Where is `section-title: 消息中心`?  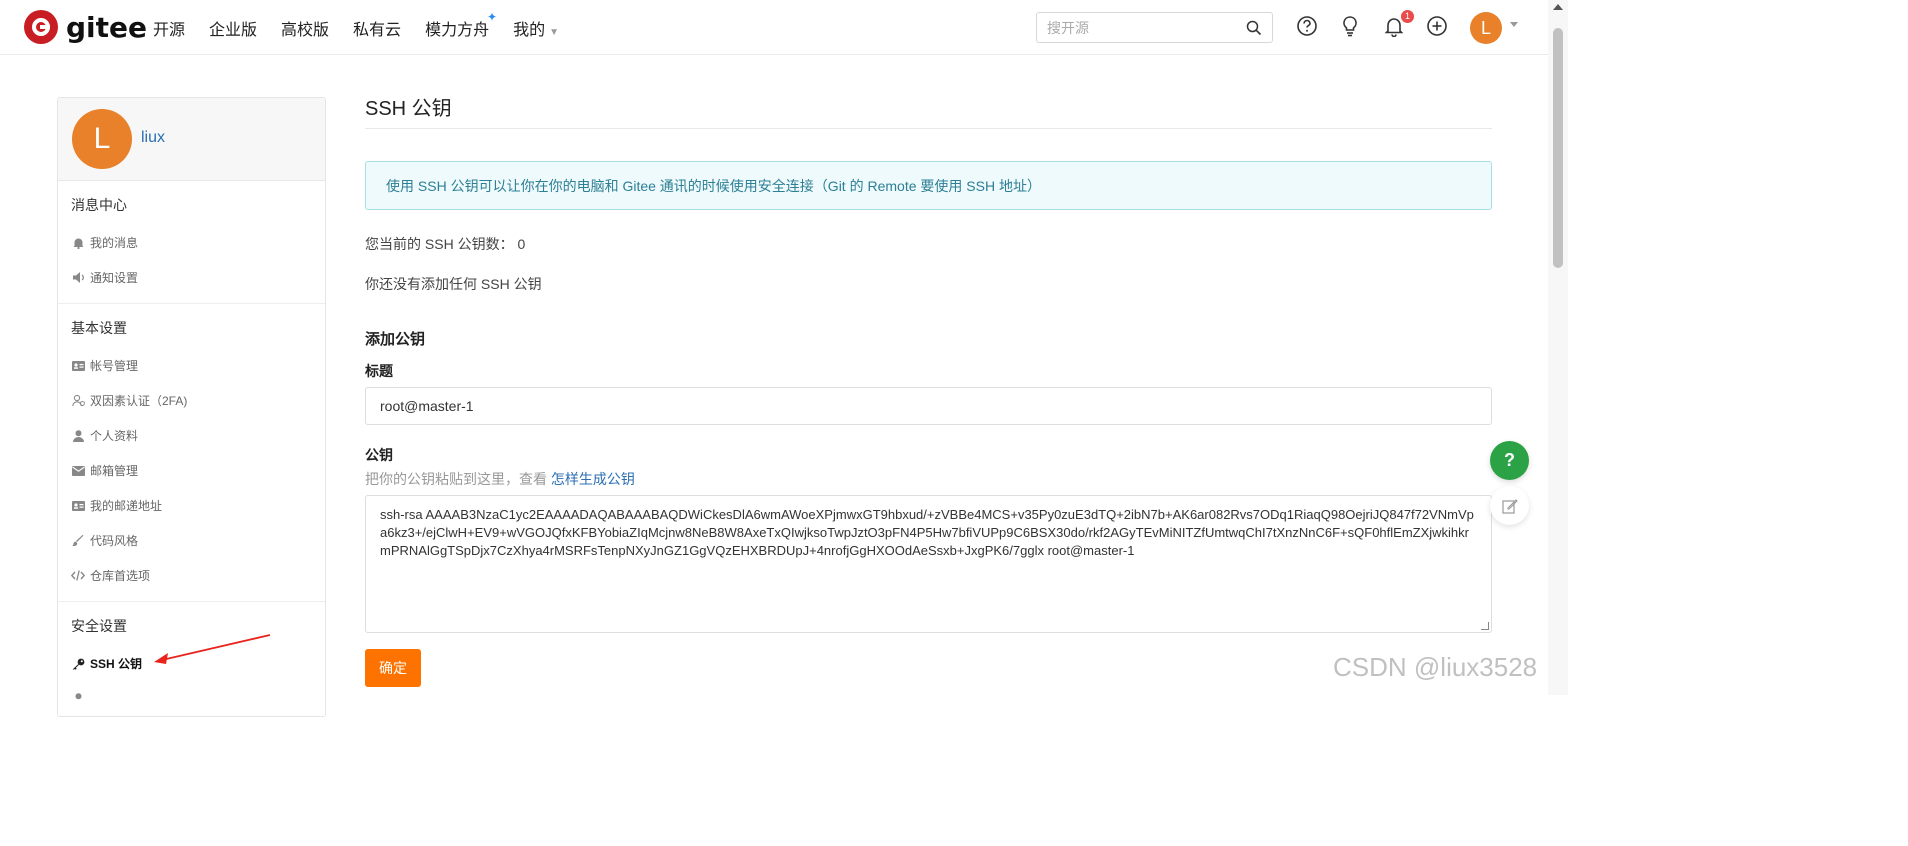
section-title: 消息中心 is located at coordinates (99, 205).